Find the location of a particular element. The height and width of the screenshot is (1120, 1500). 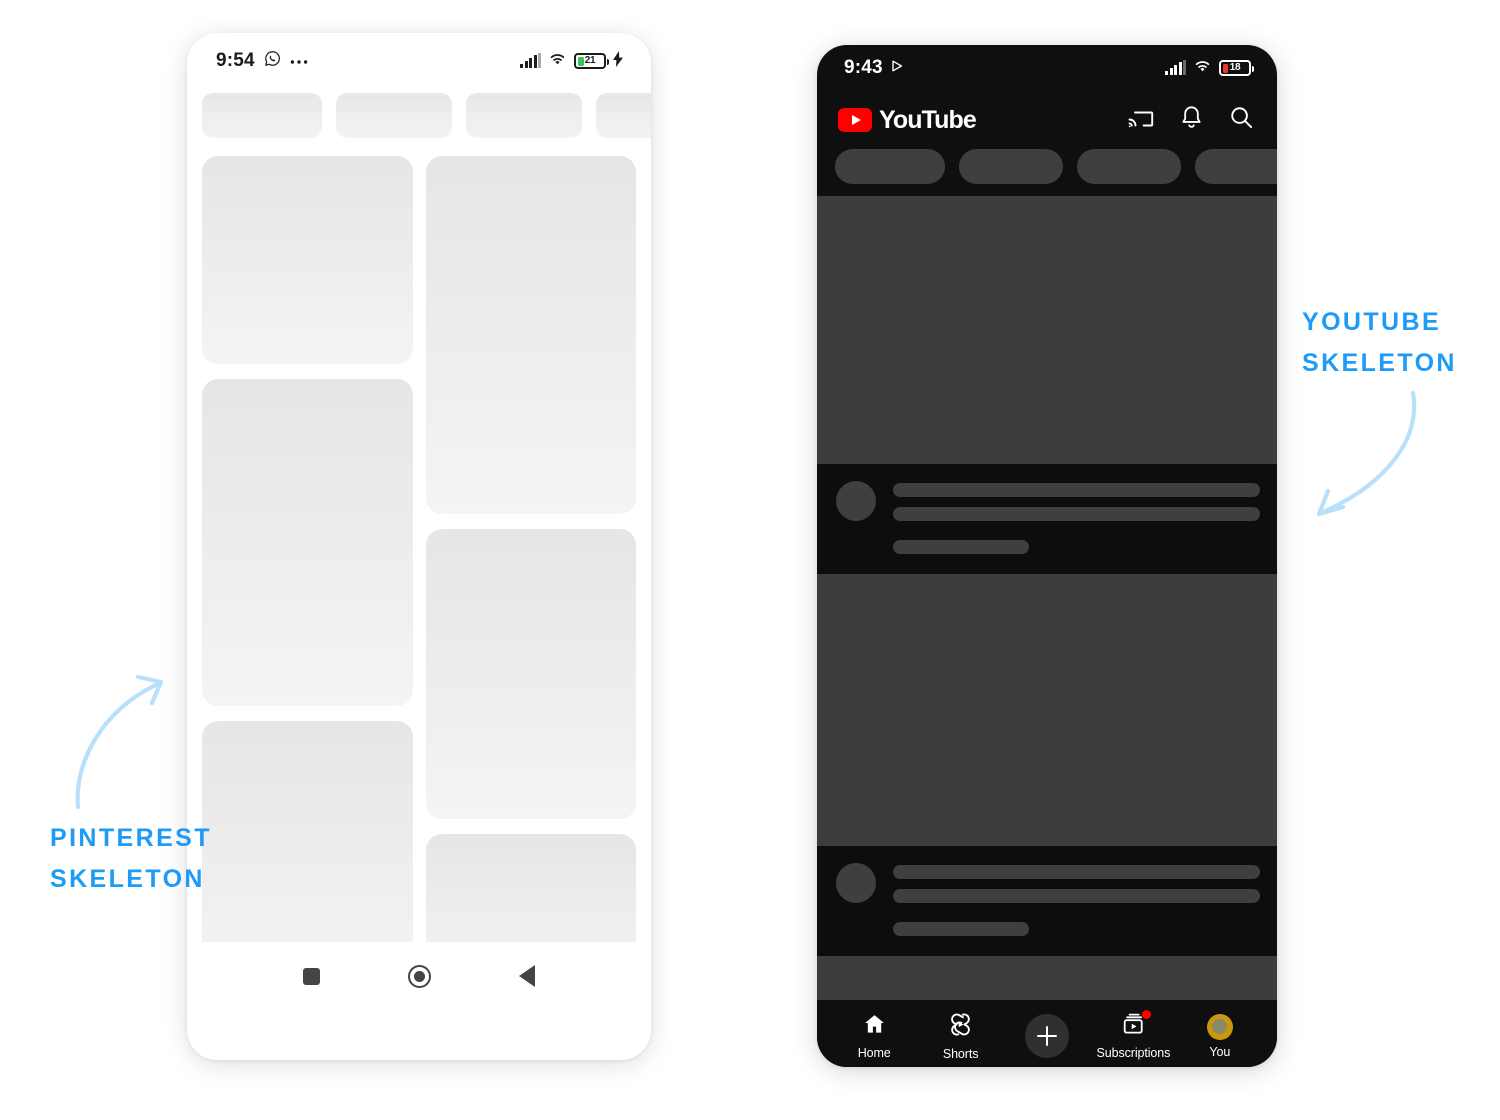

play-small-icon is located at coordinates (897, 68).